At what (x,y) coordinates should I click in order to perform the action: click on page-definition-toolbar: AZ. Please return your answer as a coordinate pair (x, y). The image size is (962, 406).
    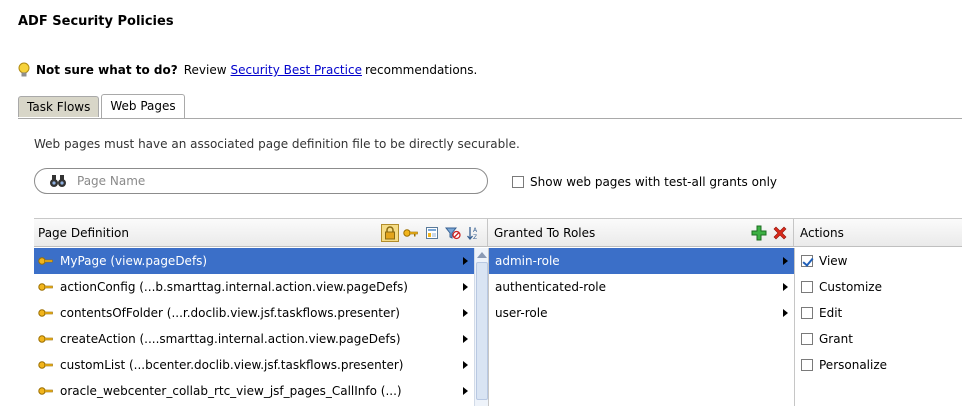
    Looking at the image, I should click on (430, 232).